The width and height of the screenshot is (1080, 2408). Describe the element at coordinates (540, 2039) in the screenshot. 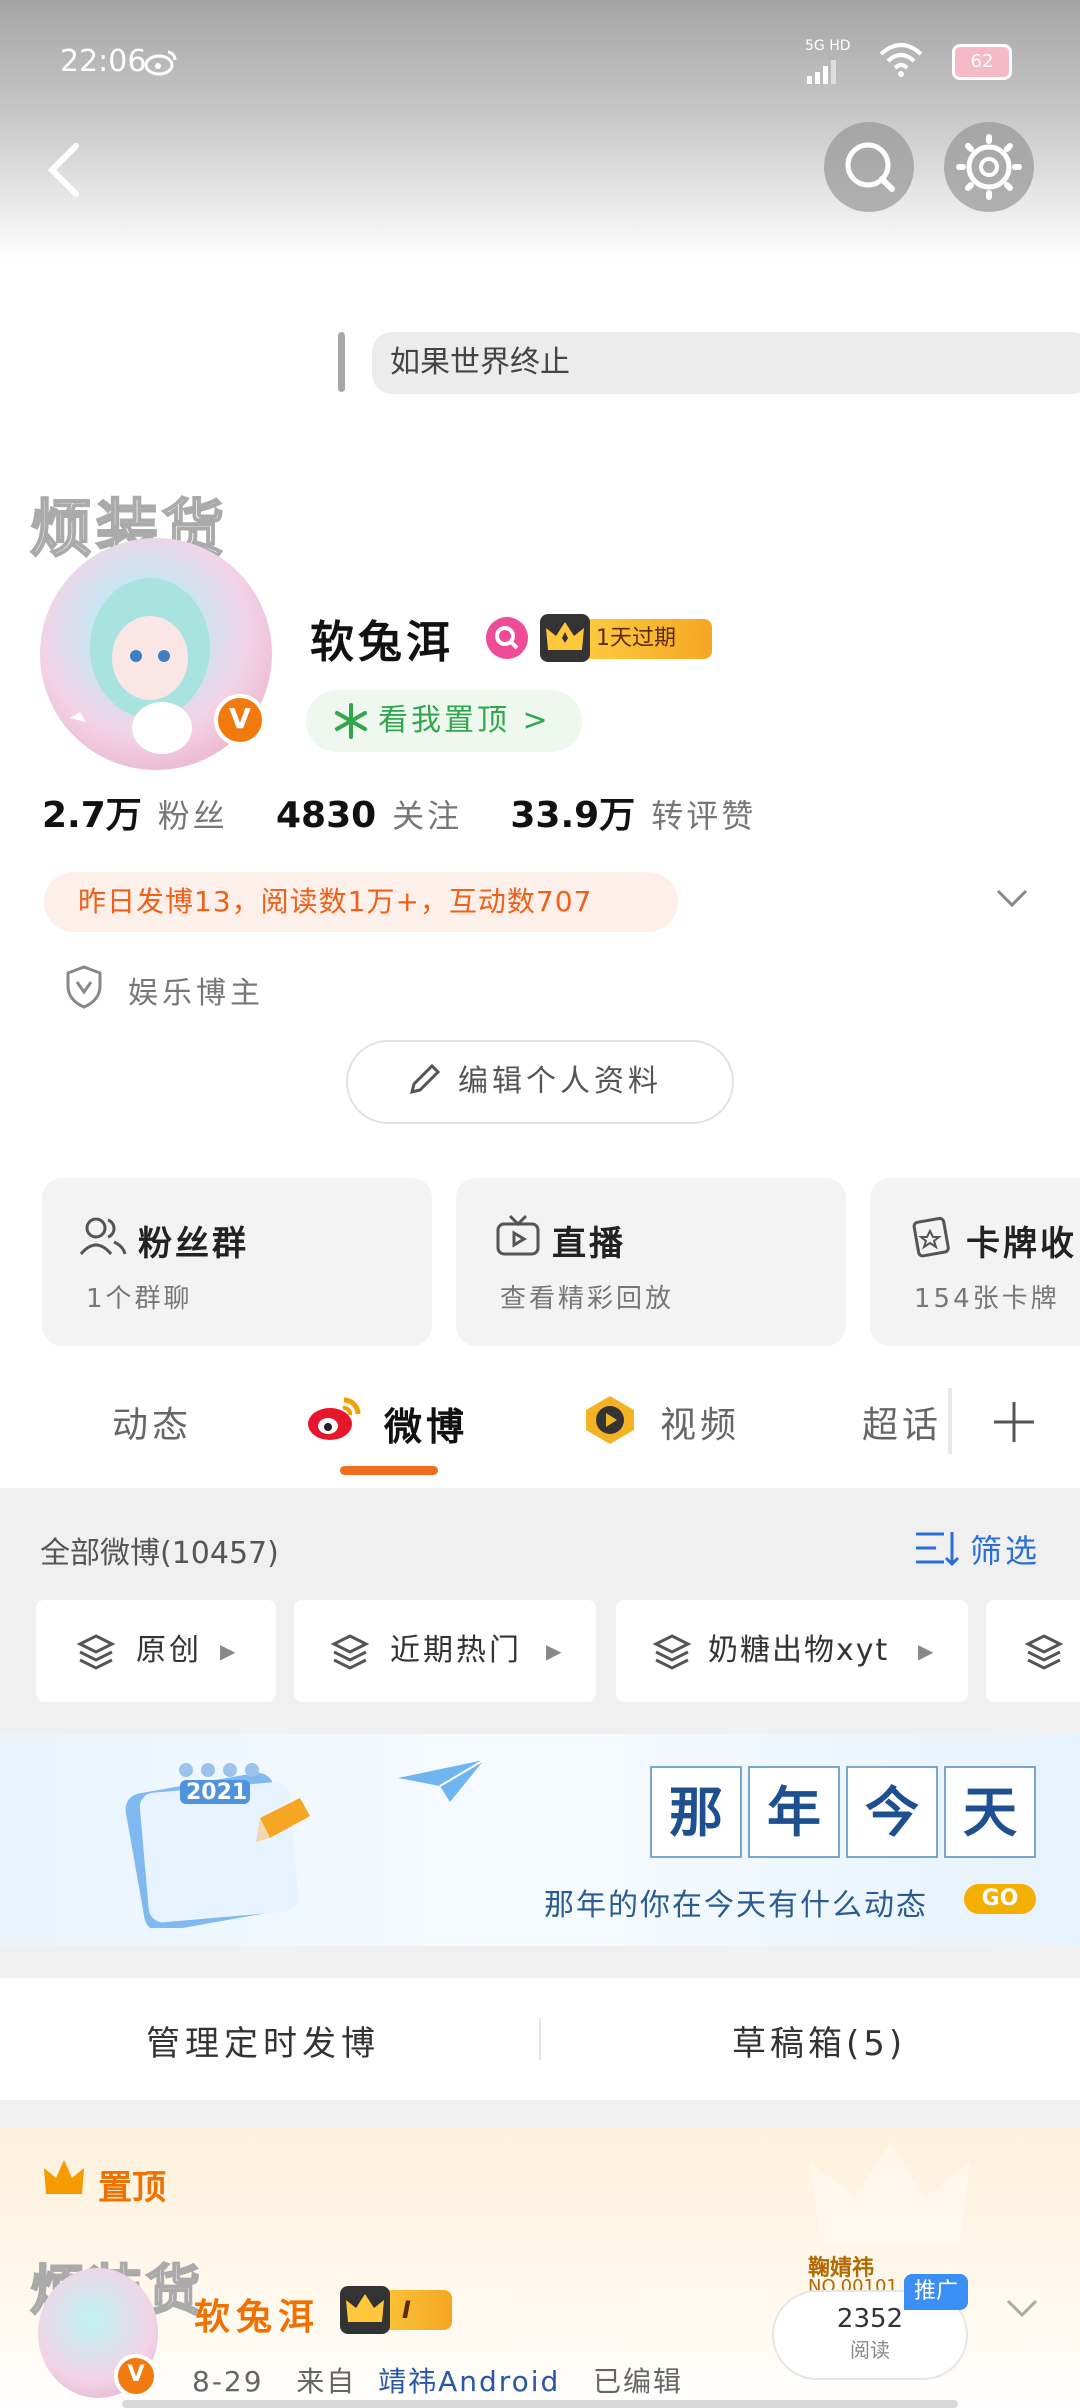

I see `manage-divider` at that location.